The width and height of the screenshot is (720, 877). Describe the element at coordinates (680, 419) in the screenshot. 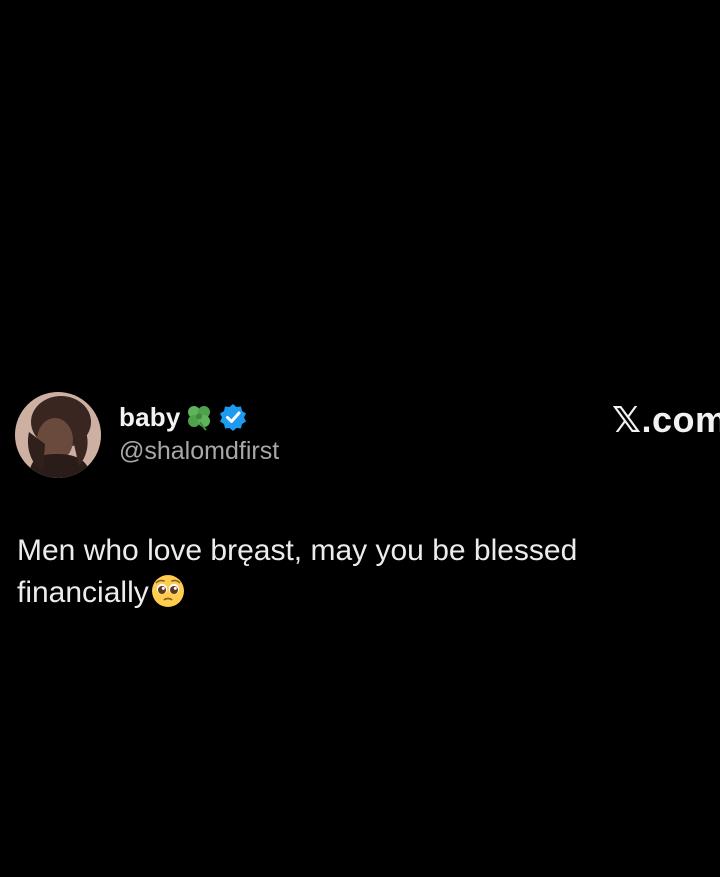

I see `brand-domain: .com` at that location.